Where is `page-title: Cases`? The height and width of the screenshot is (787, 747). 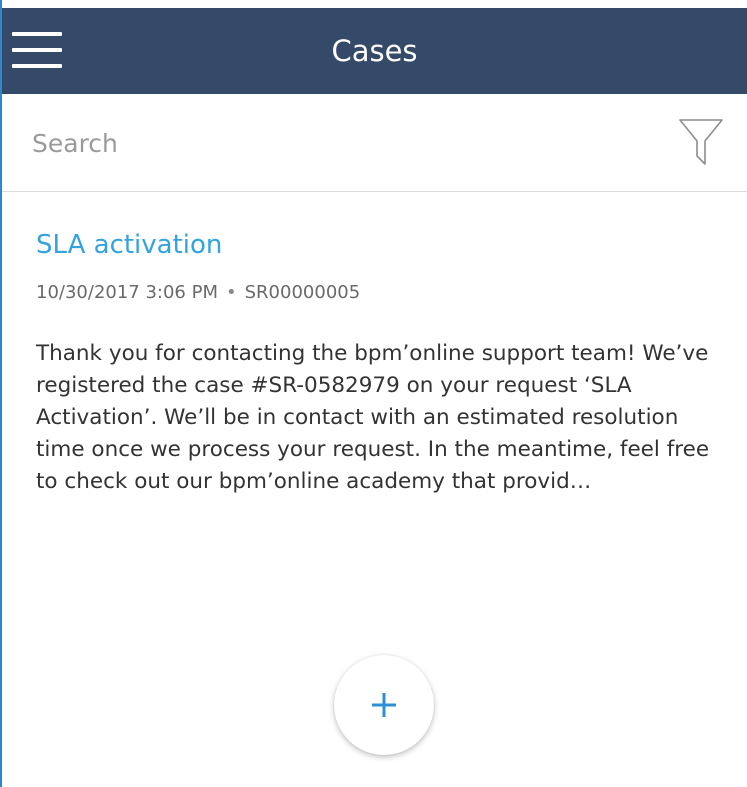 page-title: Cases is located at coordinates (374, 51).